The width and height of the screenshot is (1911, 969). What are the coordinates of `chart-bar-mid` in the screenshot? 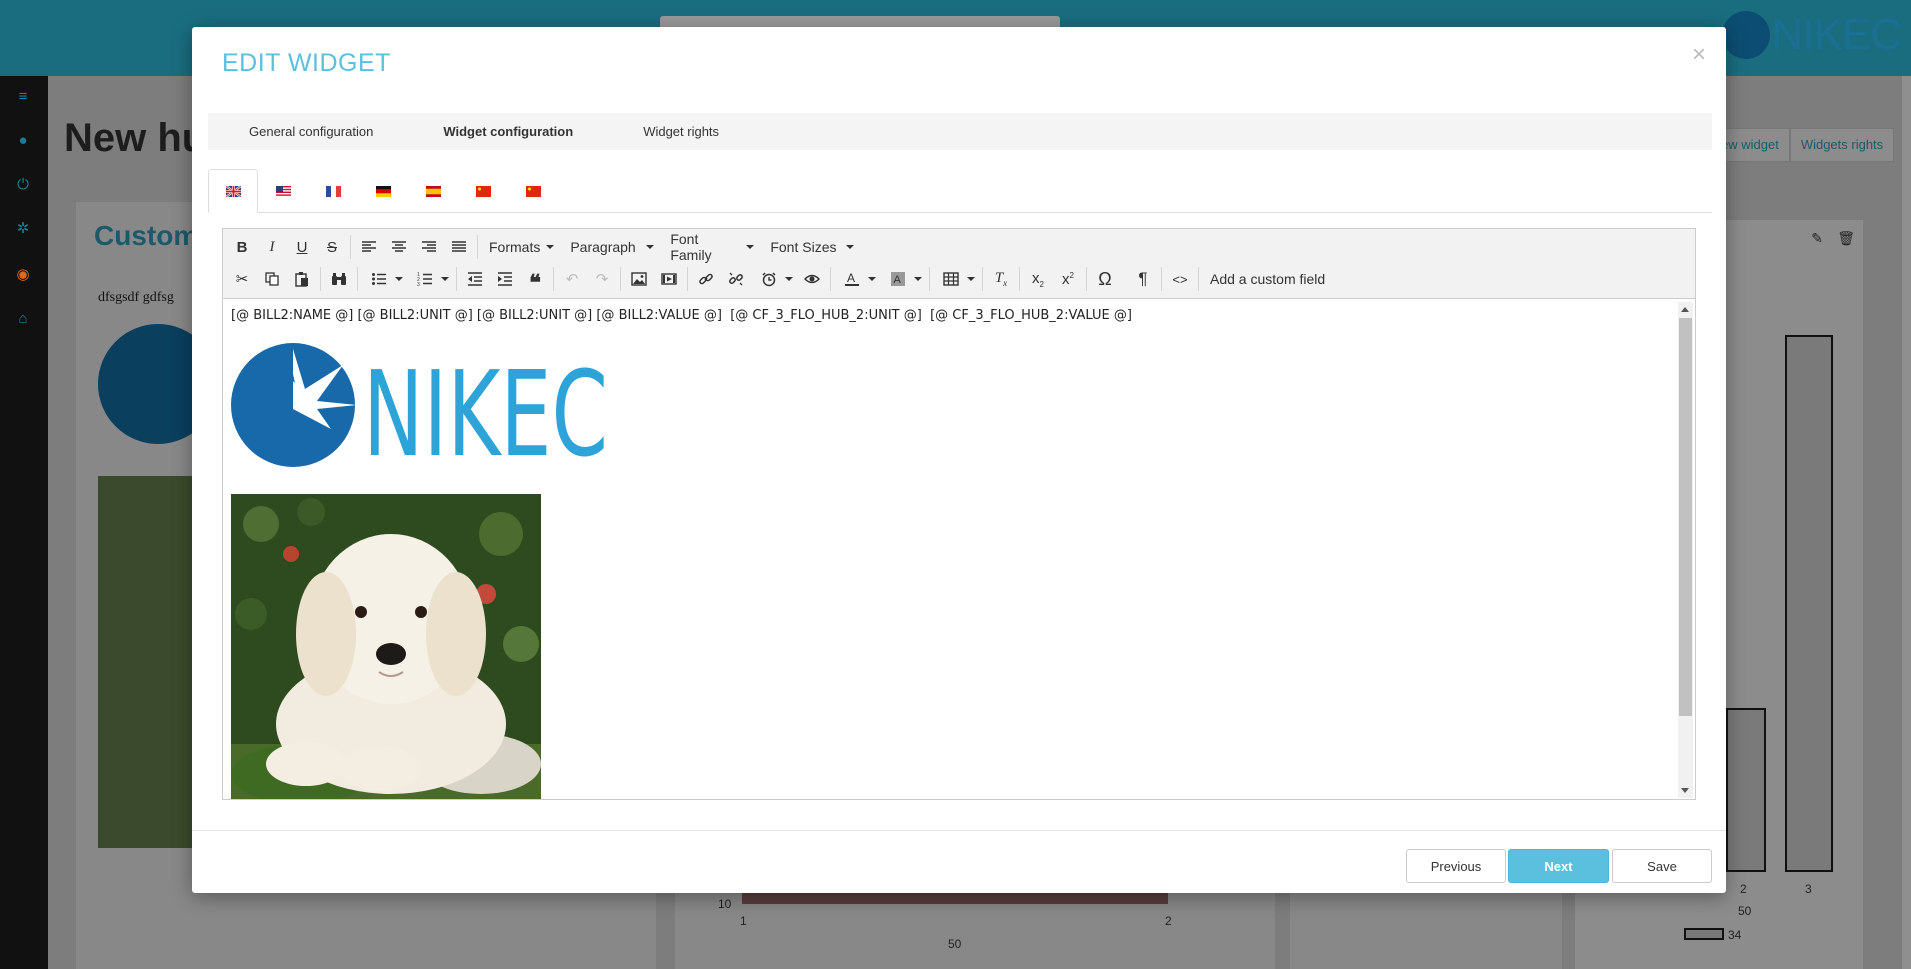 It's located at (955, 898).